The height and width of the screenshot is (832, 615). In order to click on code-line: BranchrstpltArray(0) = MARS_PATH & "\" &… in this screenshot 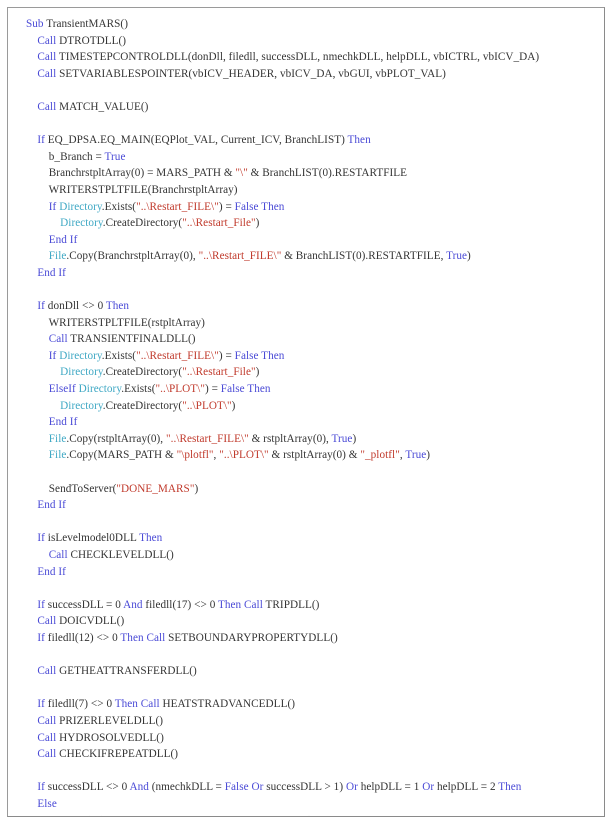, I will do `click(313, 173)`.